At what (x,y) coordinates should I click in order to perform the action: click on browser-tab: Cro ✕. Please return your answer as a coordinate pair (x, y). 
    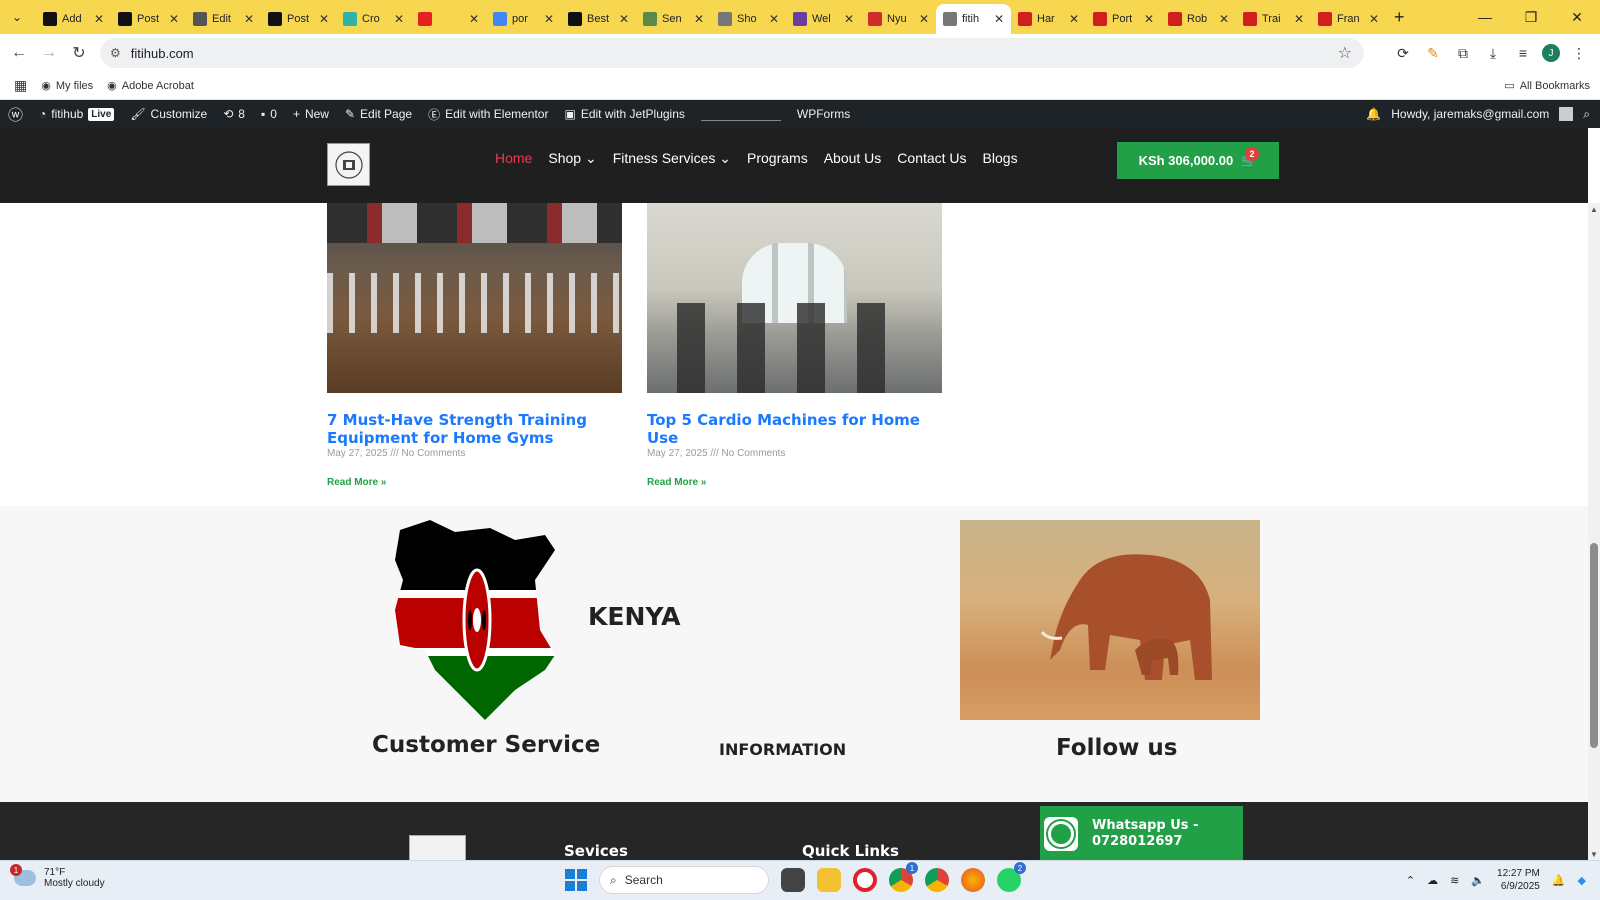
    Looking at the image, I should click on (373, 19).